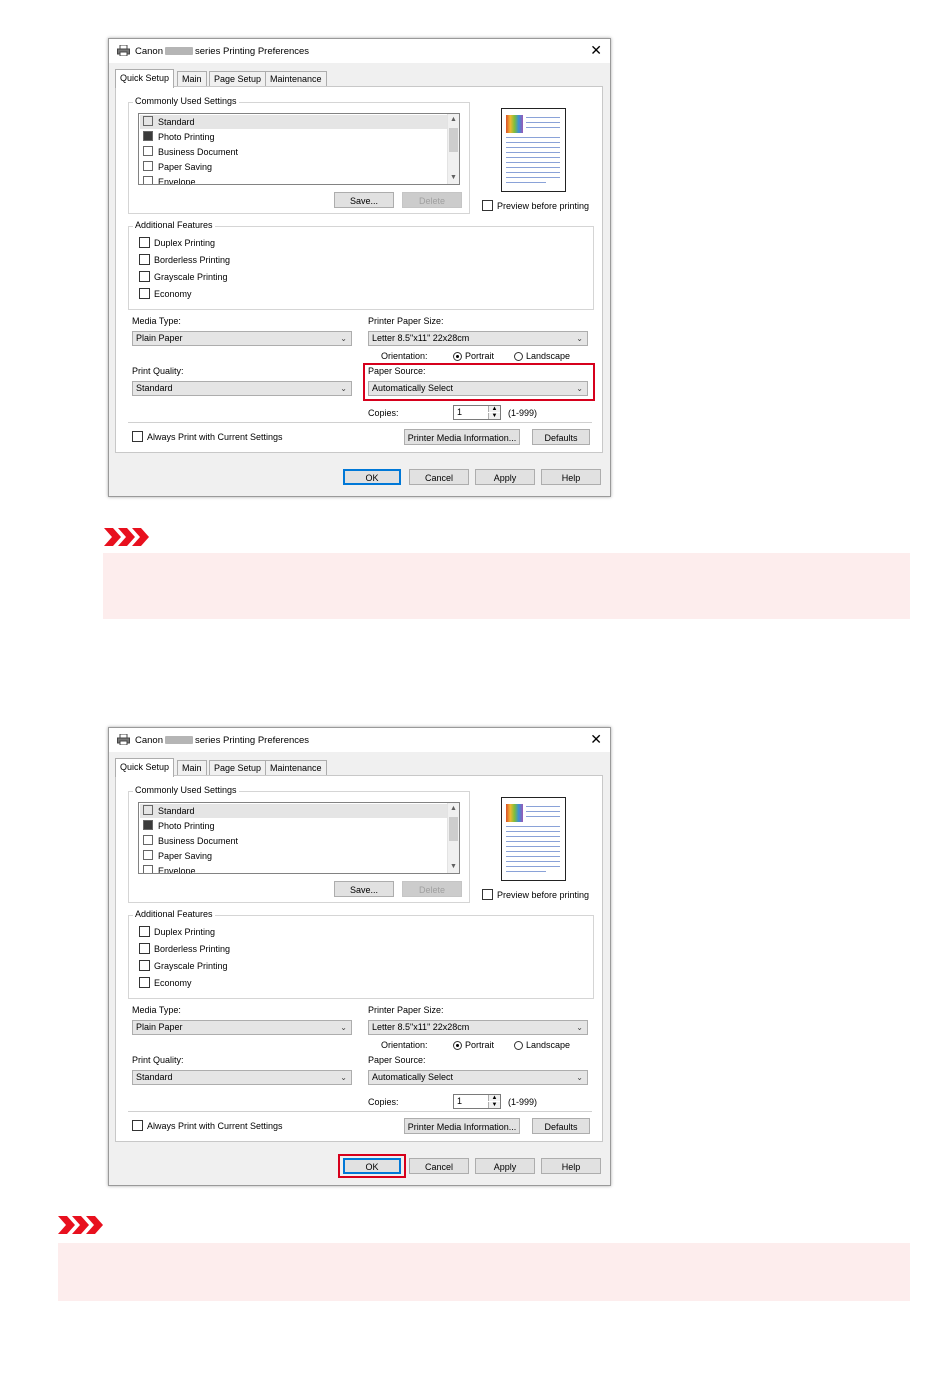  I want to click on list-item-label: Photo Printing, so click(186, 826).